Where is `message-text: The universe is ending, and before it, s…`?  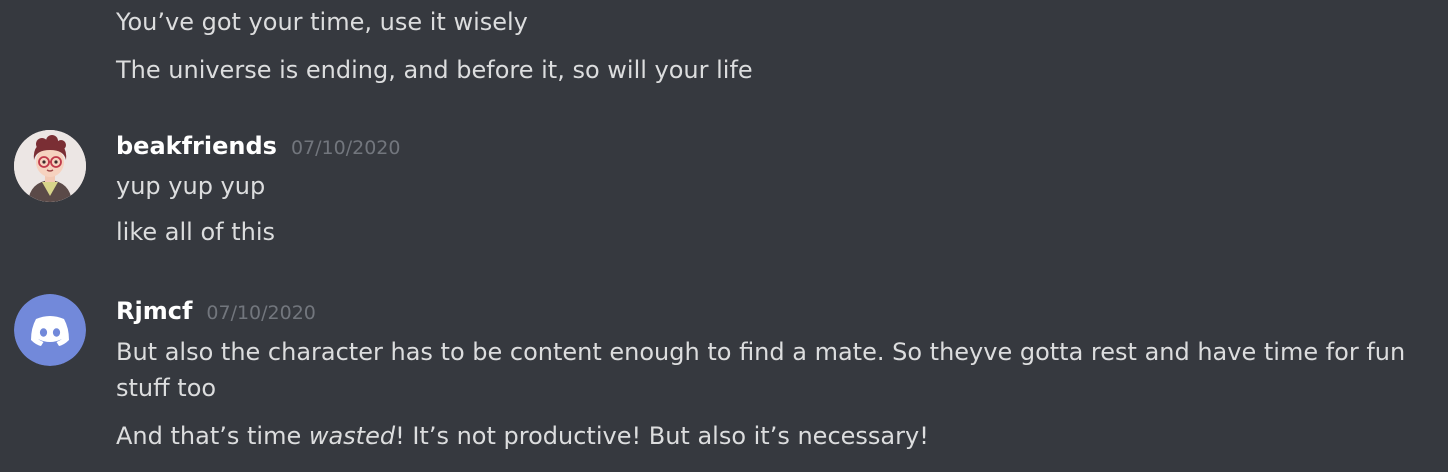 message-text: The universe is ending, and before it, s… is located at coordinates (434, 70).